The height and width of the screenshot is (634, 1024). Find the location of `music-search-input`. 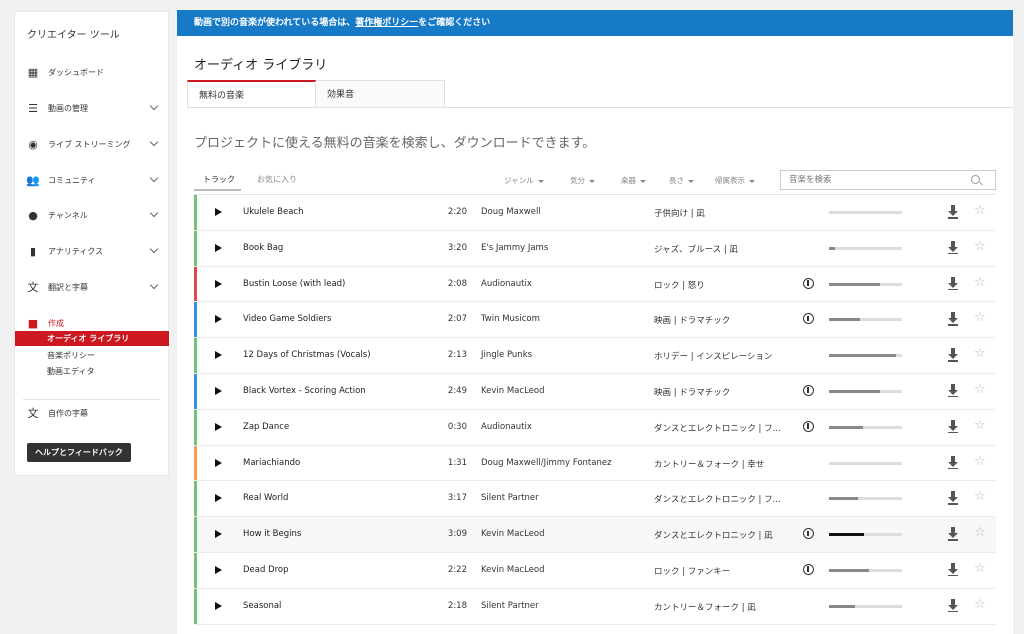

music-search-input is located at coordinates (888, 180).